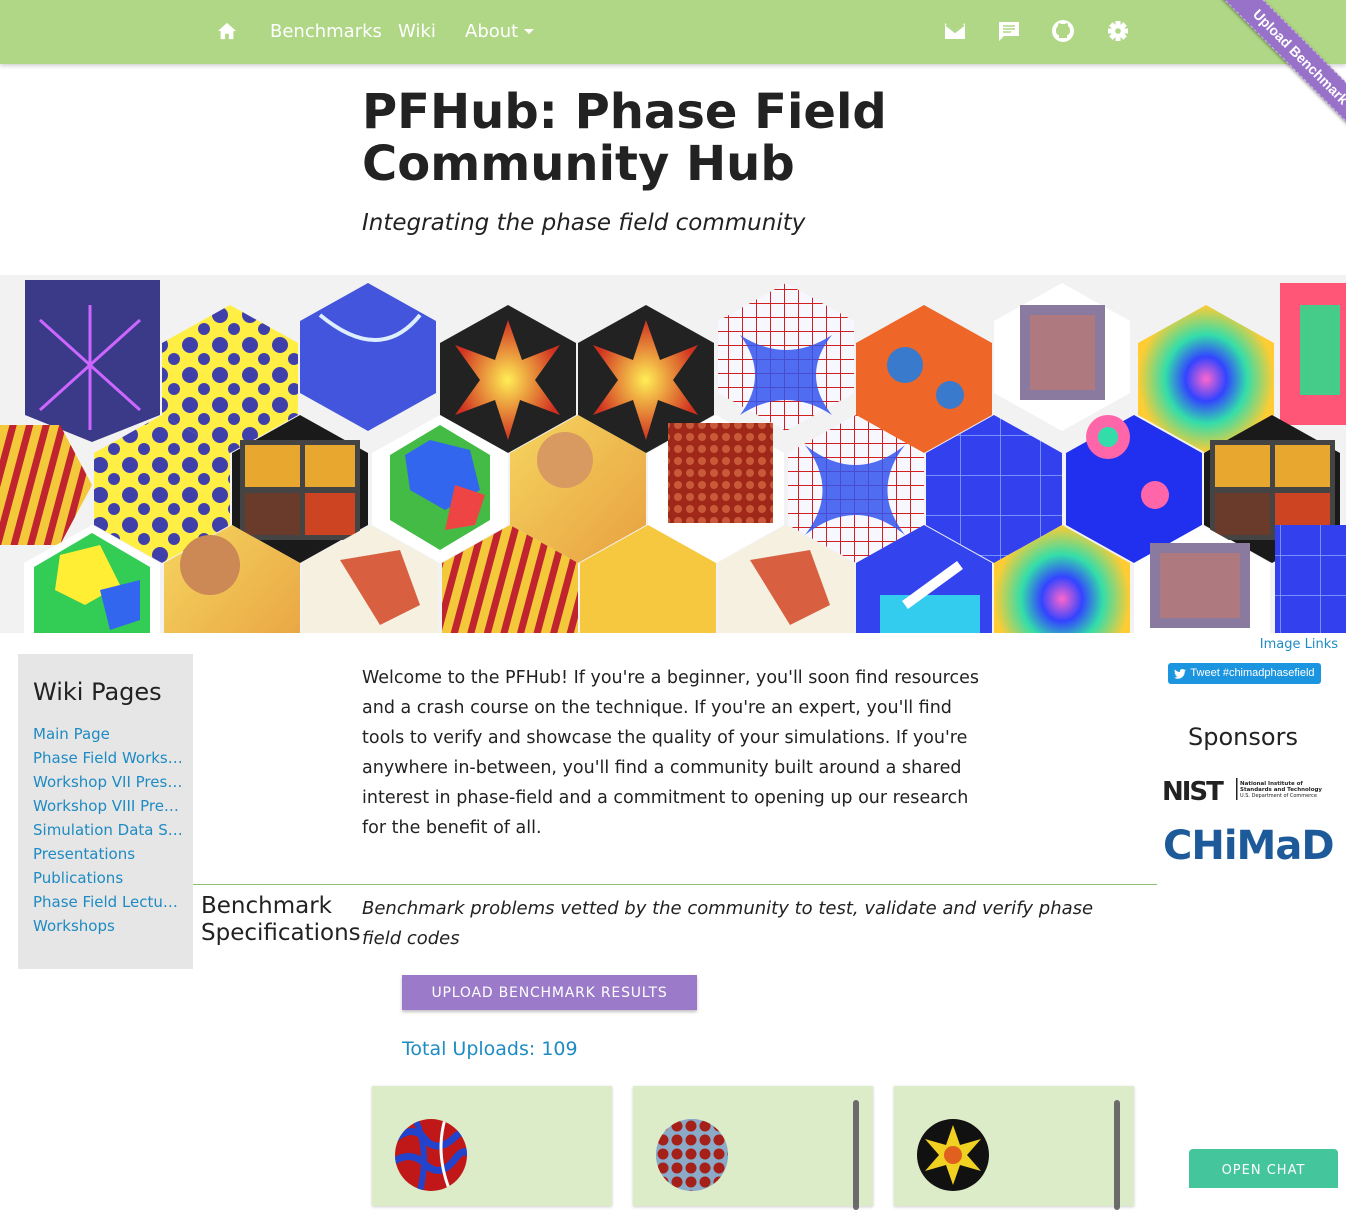  Describe the element at coordinates (1263, 1168) in the screenshot. I see `open-chat-button: OPEN CHAT` at that location.